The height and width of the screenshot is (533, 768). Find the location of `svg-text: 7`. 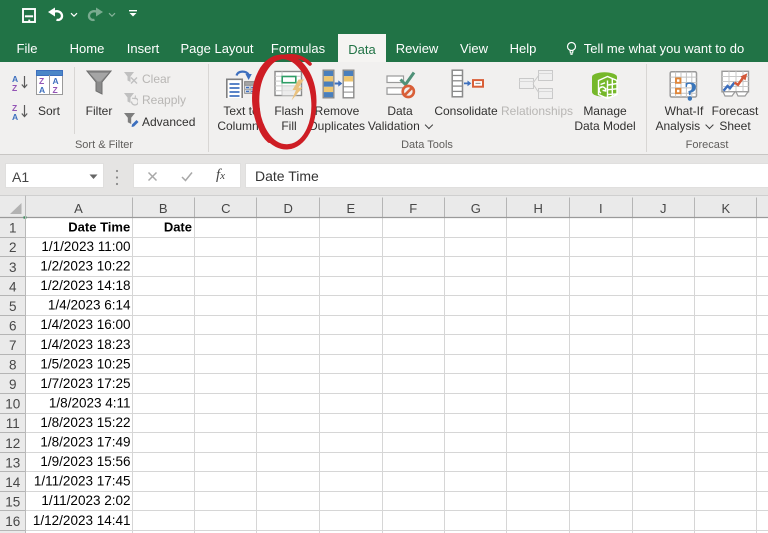

svg-text: 7 is located at coordinates (13, 345).